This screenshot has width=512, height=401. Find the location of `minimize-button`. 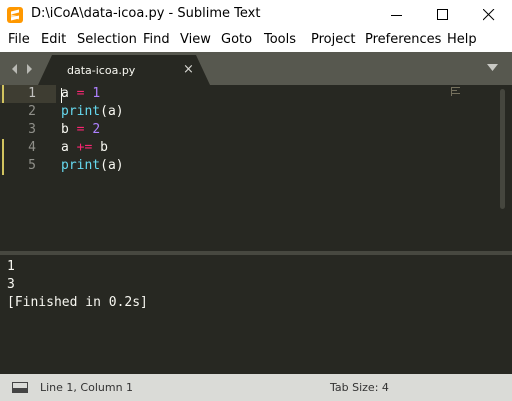

minimize-button is located at coordinates (397, 15).